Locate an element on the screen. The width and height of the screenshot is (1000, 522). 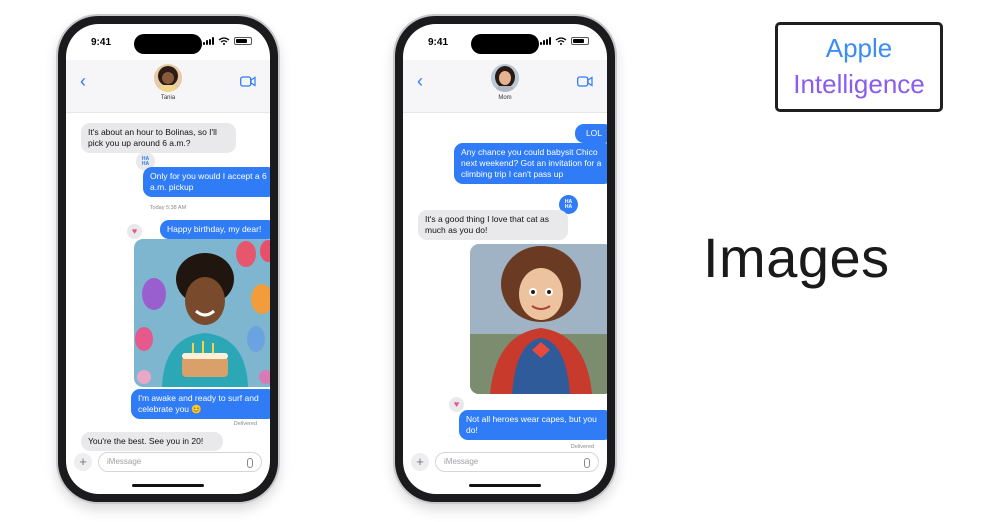
badge-line-intelligence: Intelligence is located at coordinates (859, 84).